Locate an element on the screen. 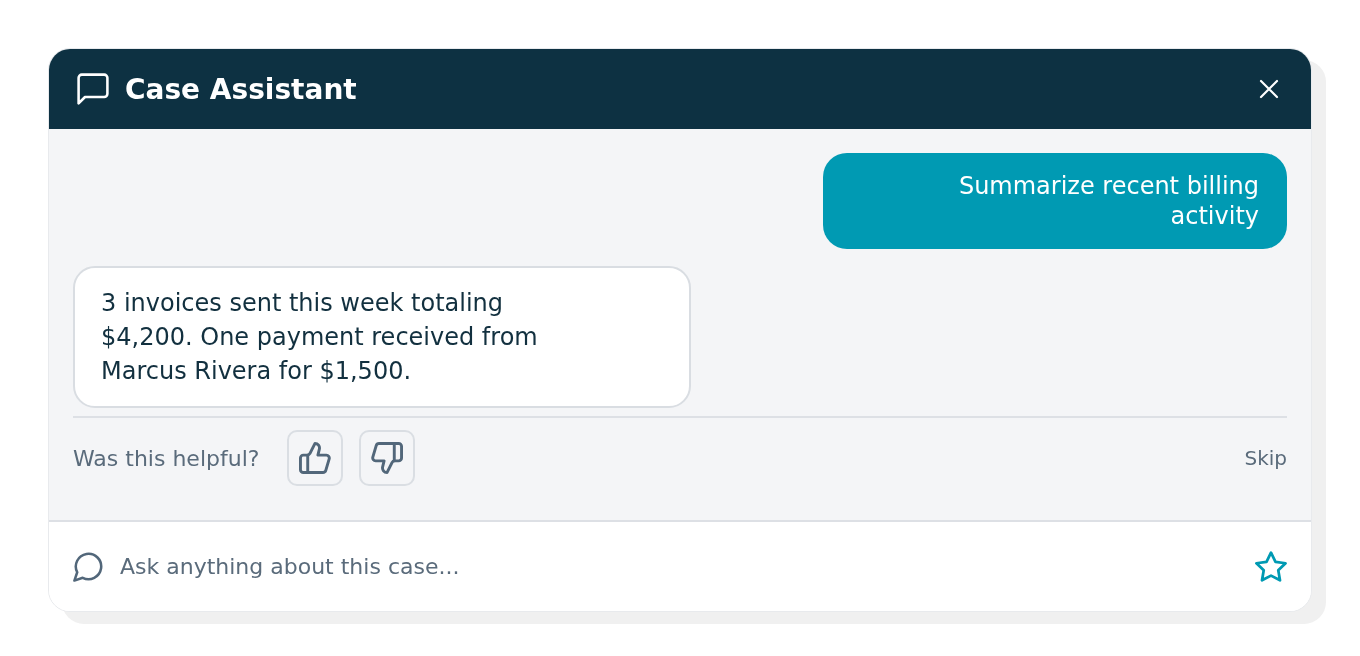 This screenshot has height=656, width=1360. thumbs-down-icon is located at coordinates (387, 458).